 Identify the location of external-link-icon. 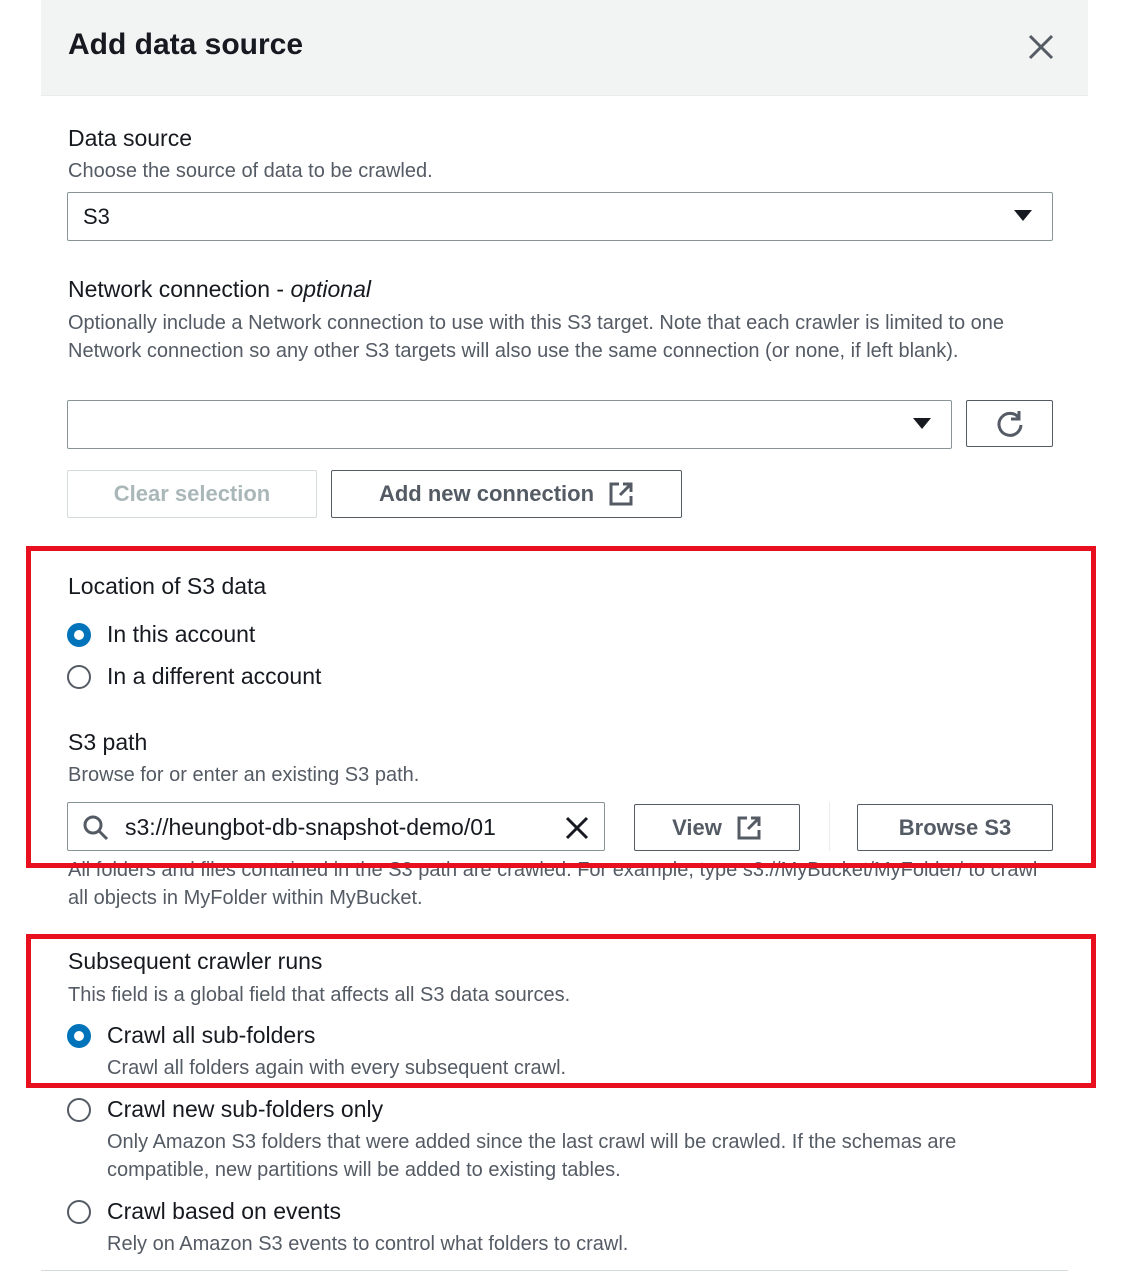
(621, 494).